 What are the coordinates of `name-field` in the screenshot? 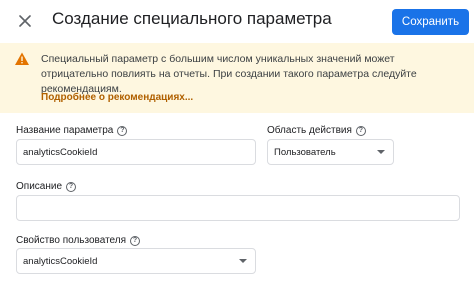 It's located at (136, 152).